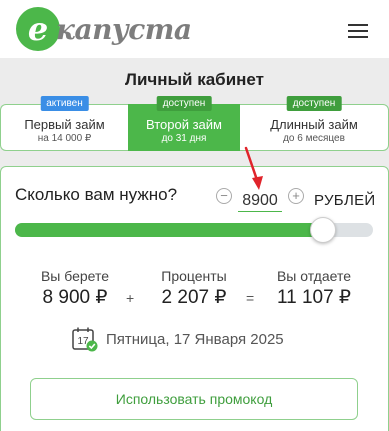 The height and width of the screenshot is (431, 389). I want to click on return-date: 17 Пятница, 17 Января 2025, so click(178, 339).